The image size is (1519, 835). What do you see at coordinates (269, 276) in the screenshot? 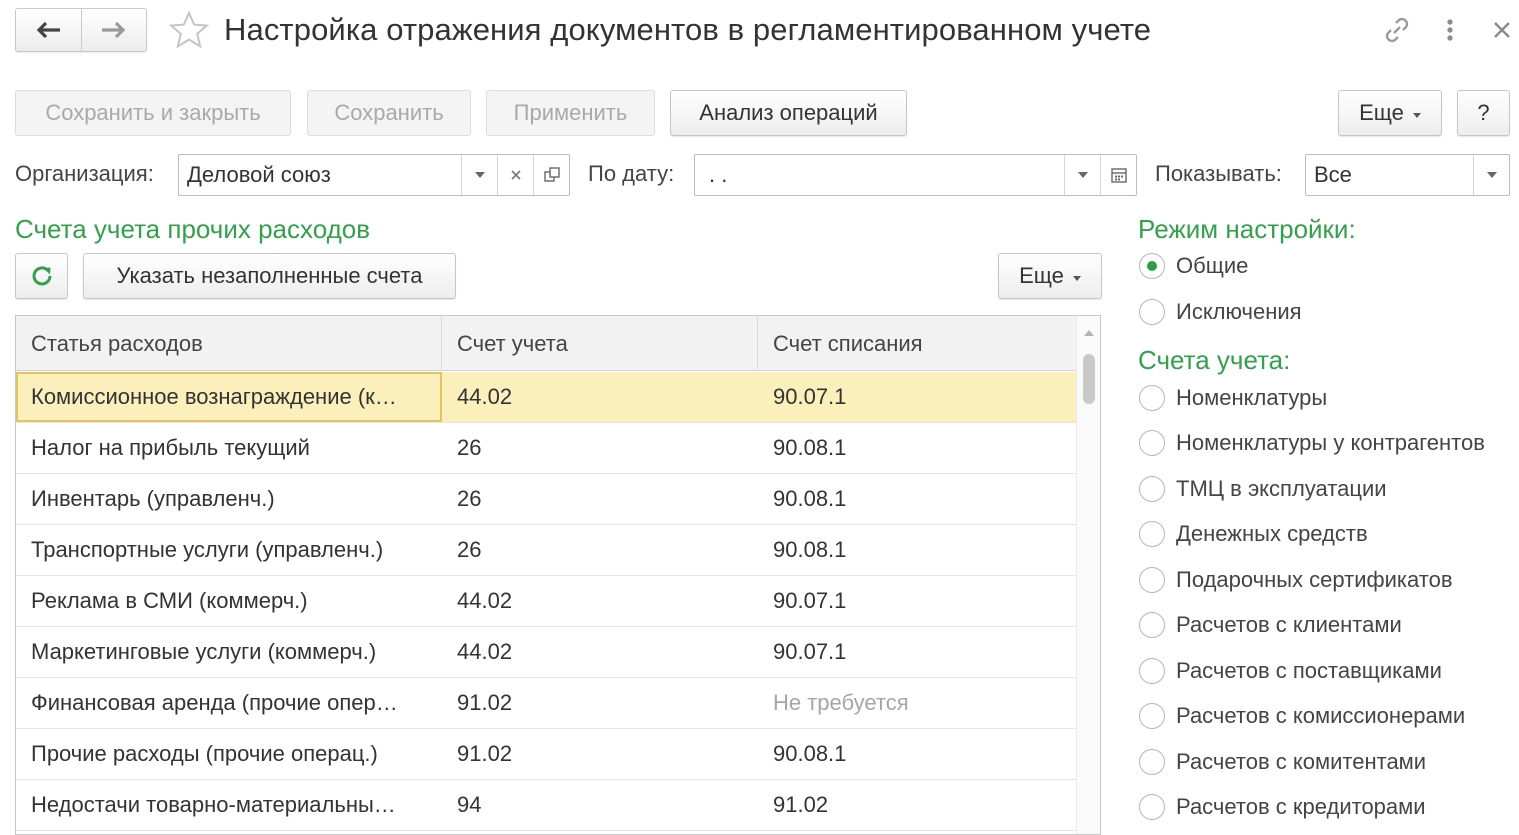
I see `fill-empty-accounts-button: Указать незаполненные счета` at bounding box center [269, 276].